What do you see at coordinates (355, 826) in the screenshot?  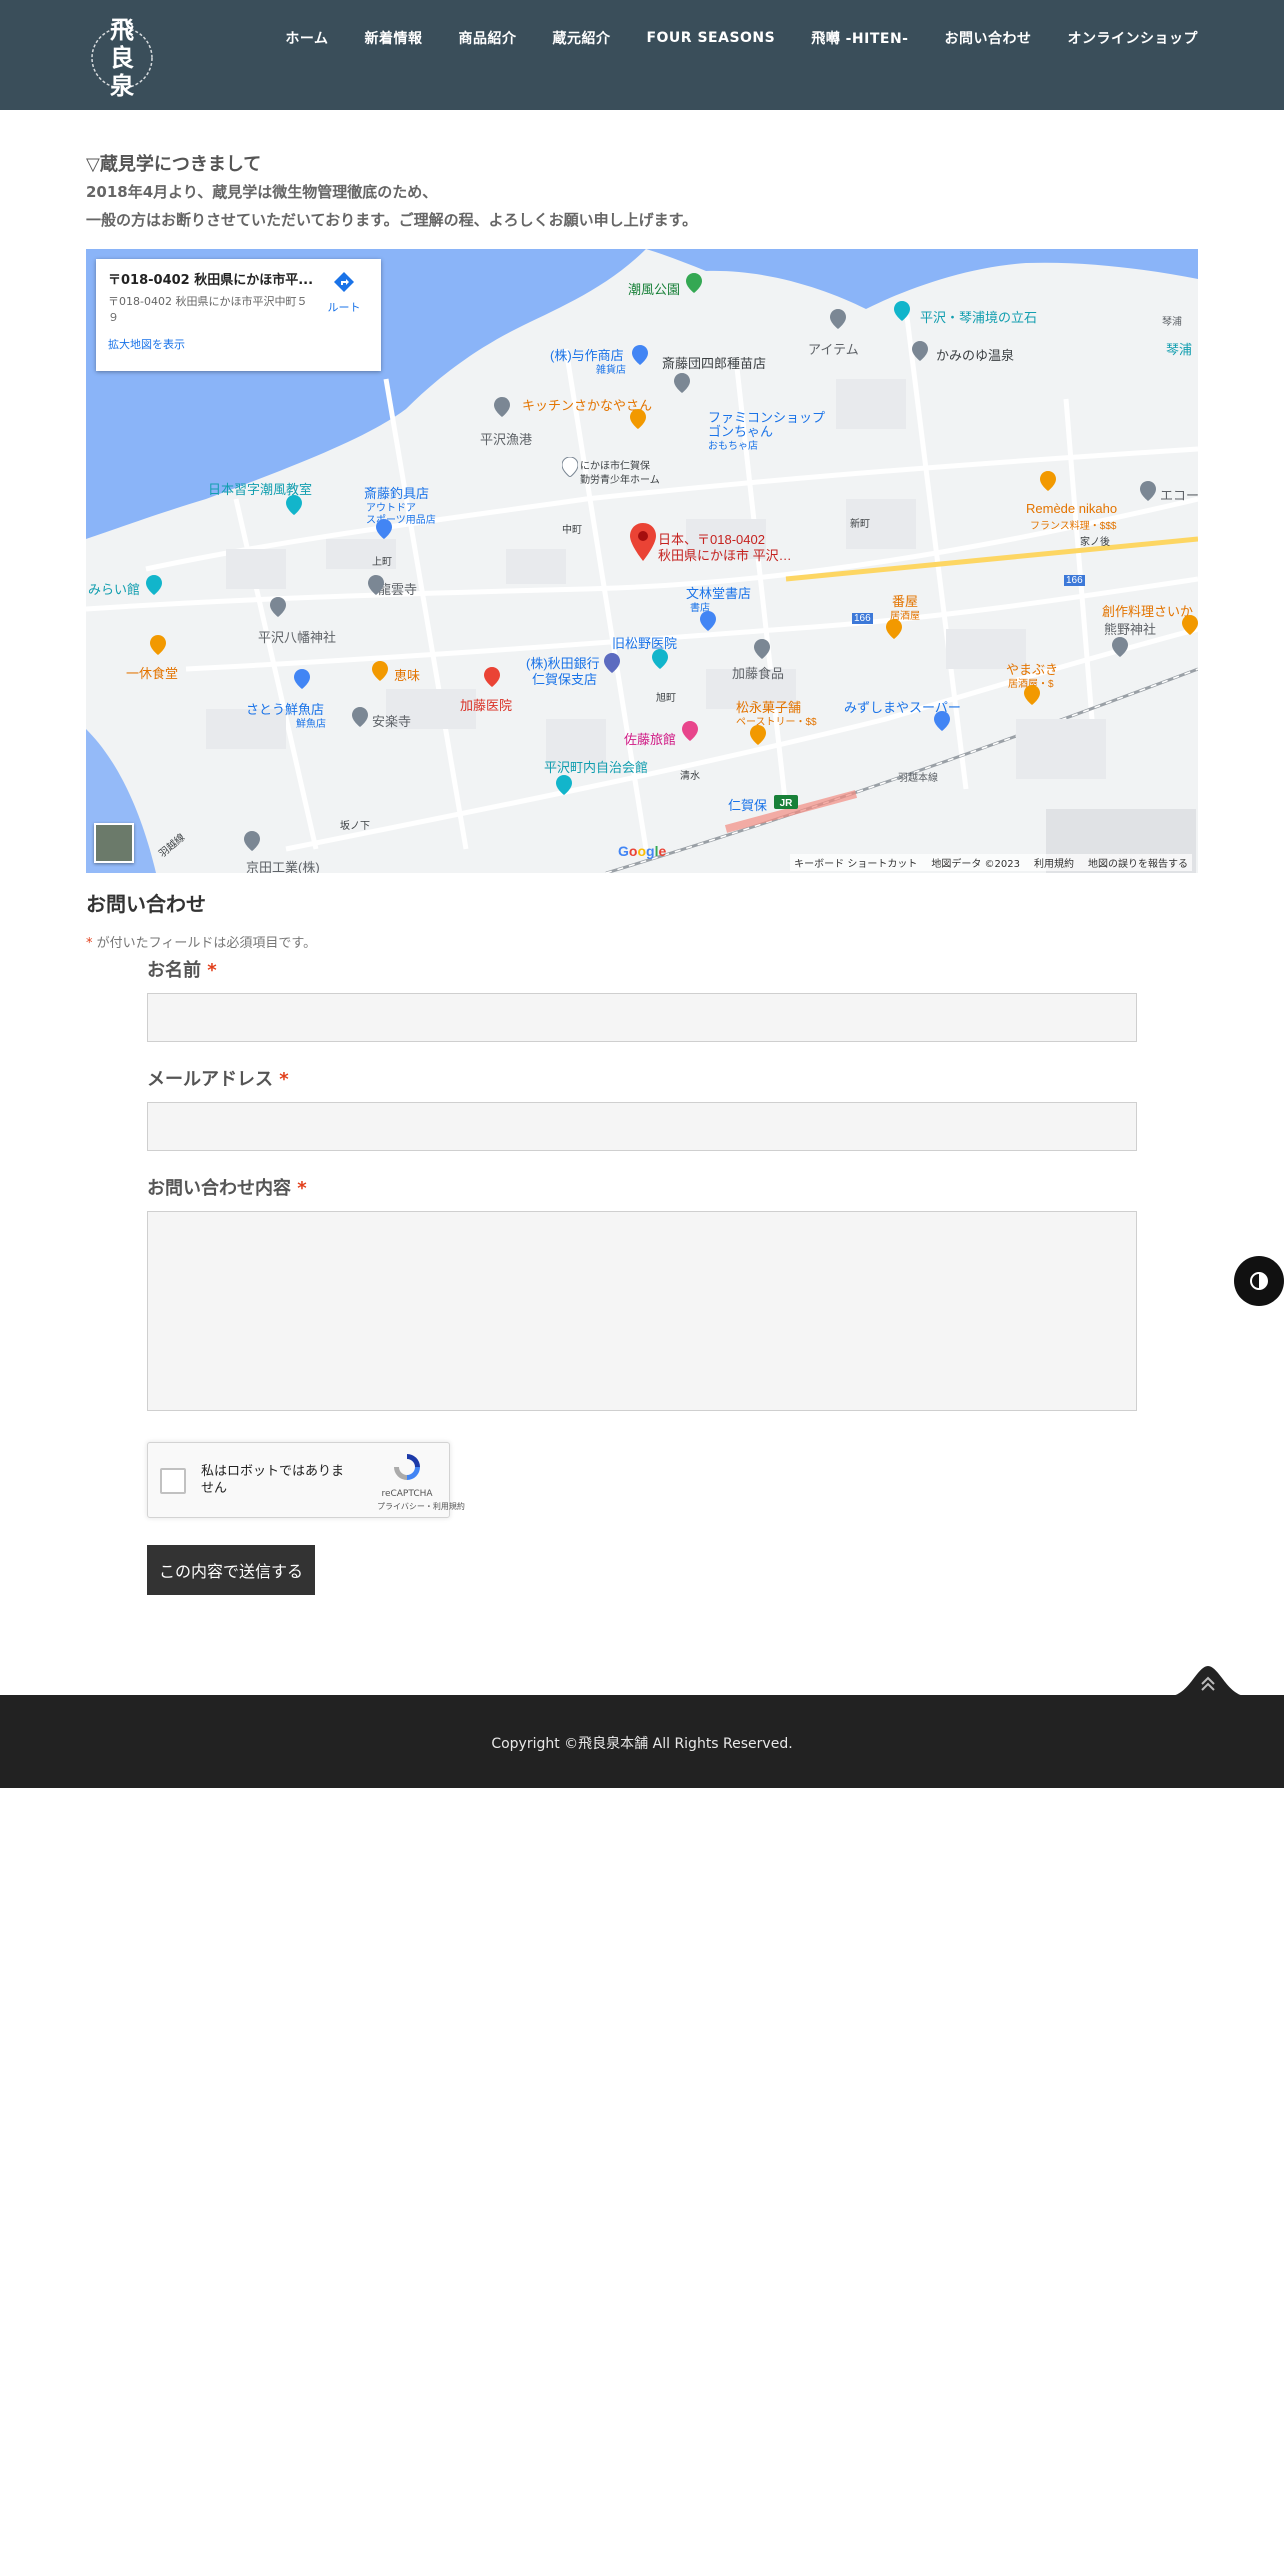 I see `map-place-sub: 坂ノ下` at bounding box center [355, 826].